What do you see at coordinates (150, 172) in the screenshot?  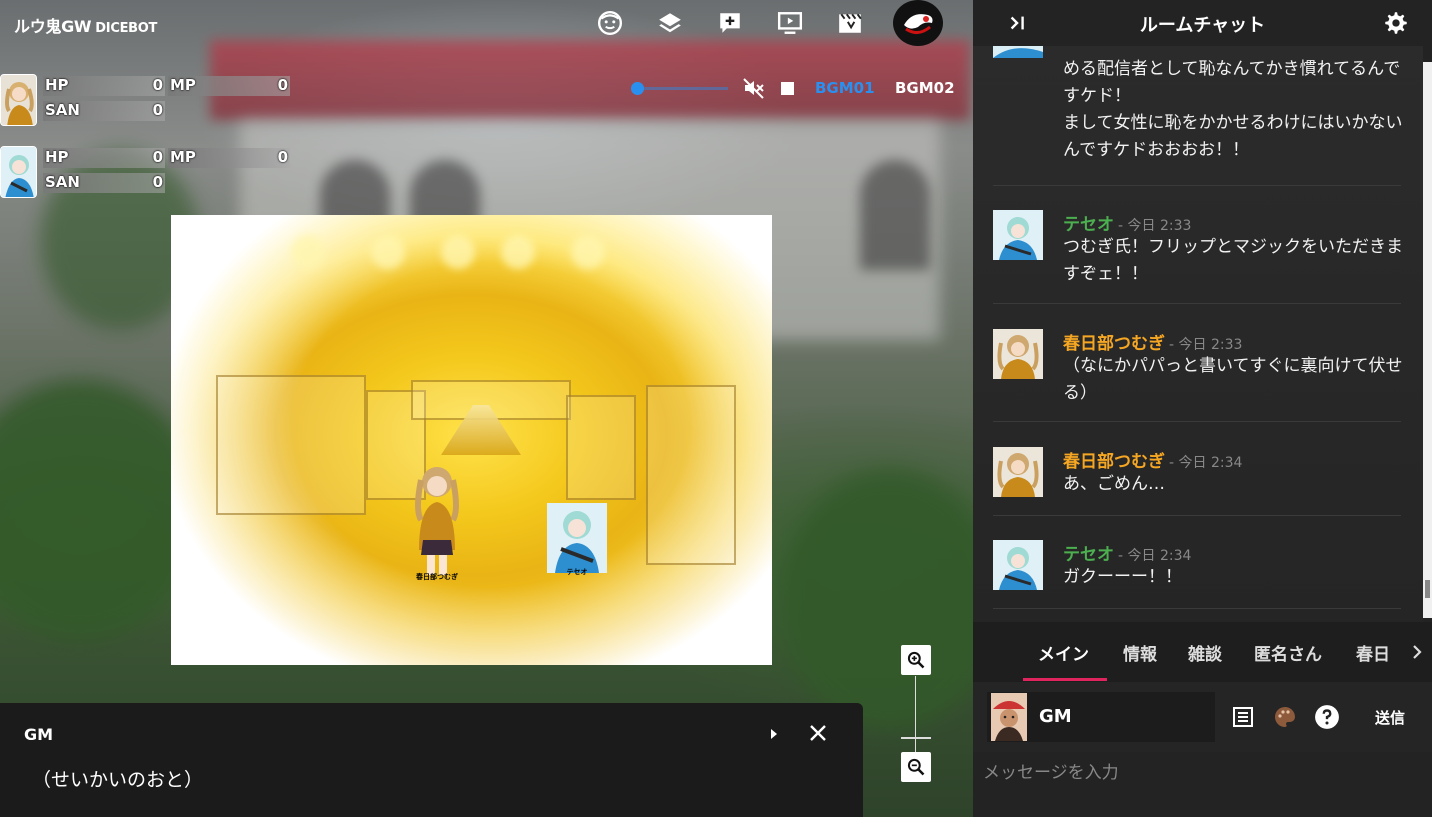 I see `status-panel-teseo: HP 0 MP 0 SAN 0` at bounding box center [150, 172].